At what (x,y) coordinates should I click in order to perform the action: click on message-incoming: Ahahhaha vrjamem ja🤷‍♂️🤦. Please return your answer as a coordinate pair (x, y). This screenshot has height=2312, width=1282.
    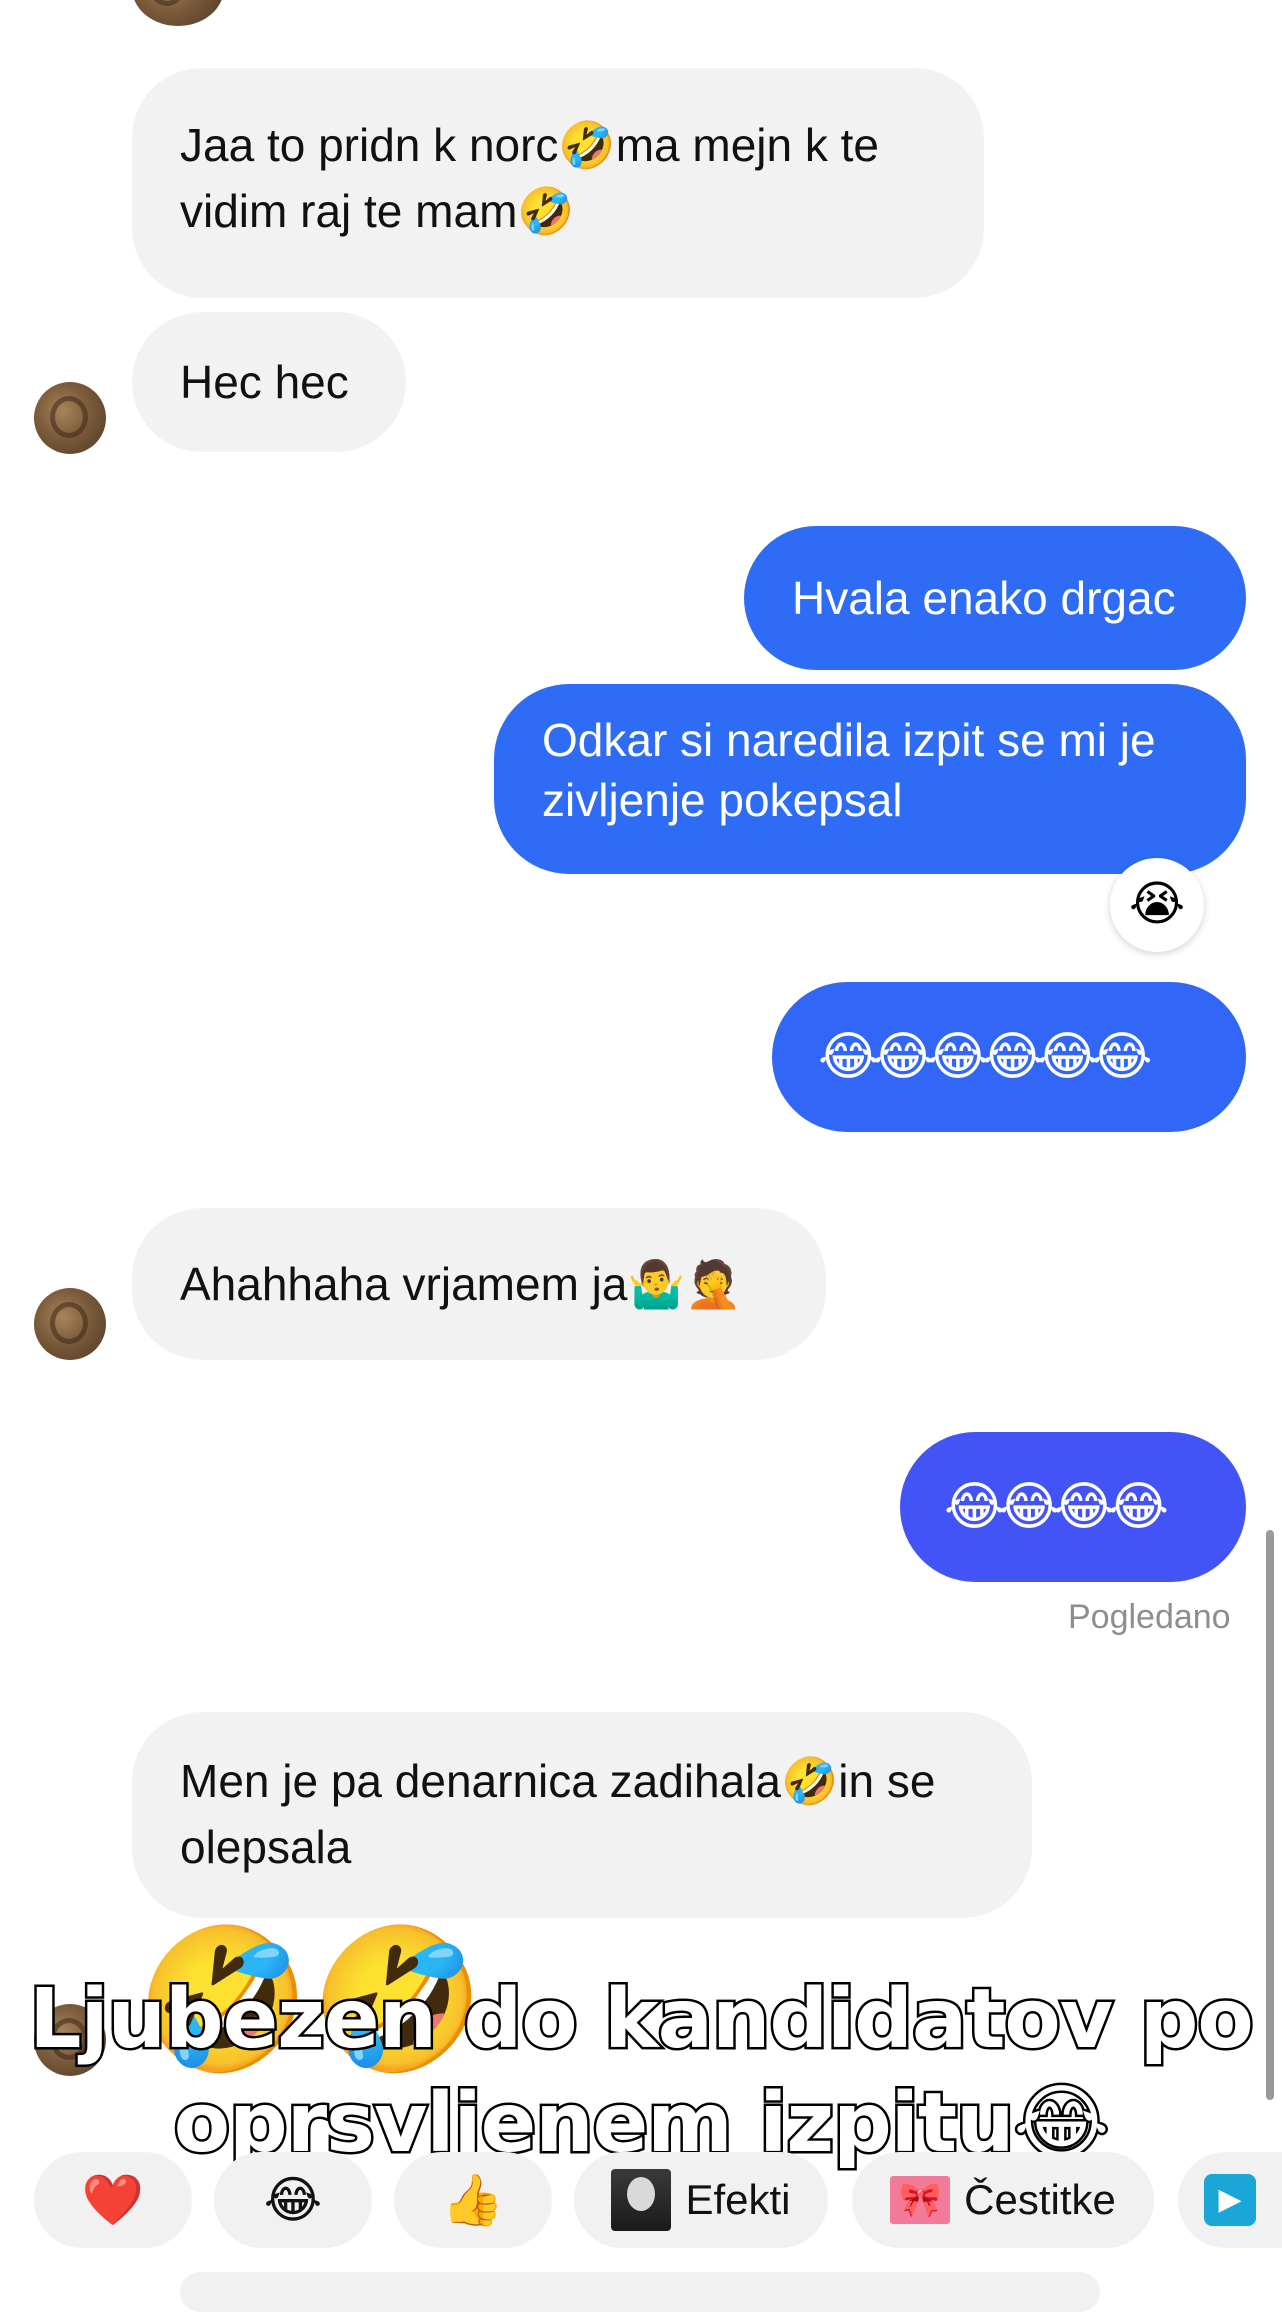
    Looking at the image, I should click on (479, 1284).